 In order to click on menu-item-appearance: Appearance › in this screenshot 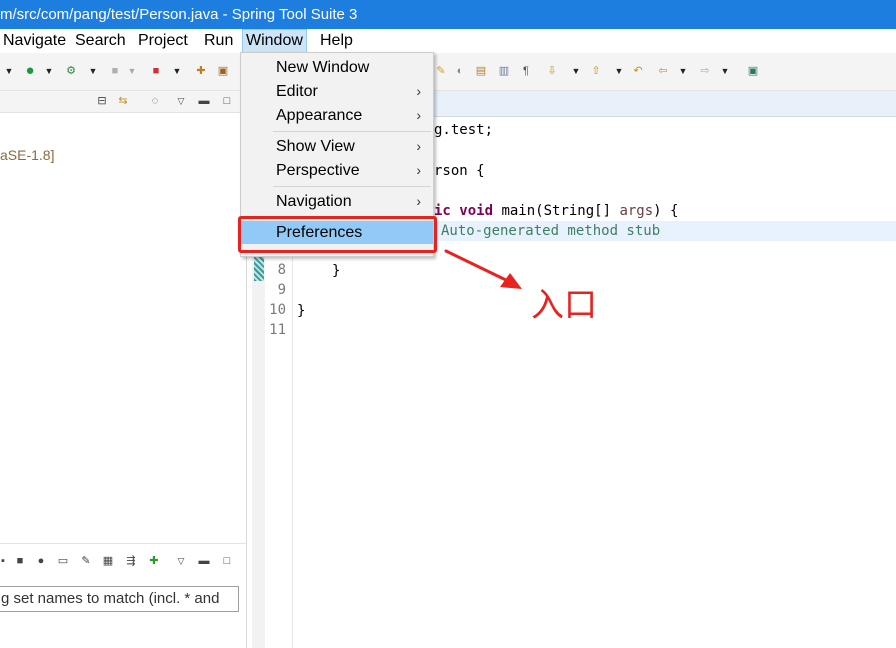, I will do `click(337, 115)`.